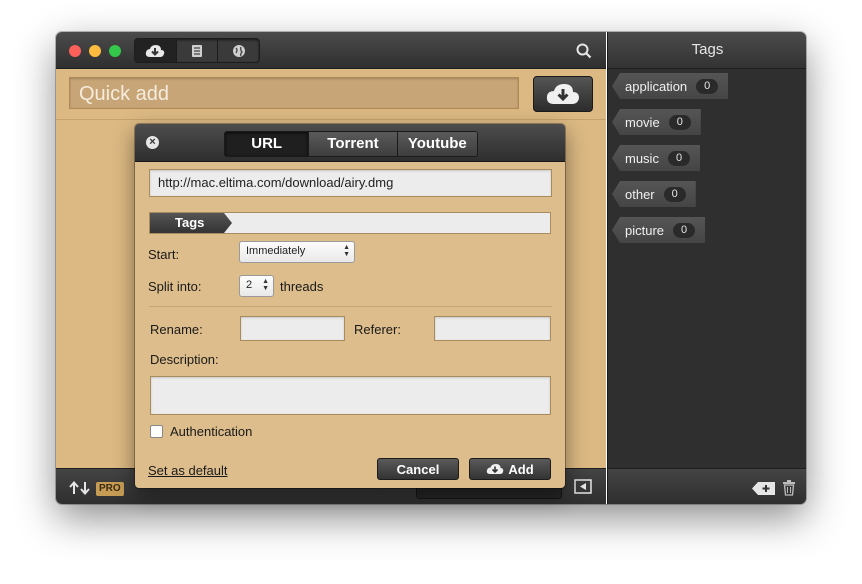 The width and height of the screenshot is (862, 584). What do you see at coordinates (640, 194) in the screenshot?
I see `tag-label: other` at bounding box center [640, 194].